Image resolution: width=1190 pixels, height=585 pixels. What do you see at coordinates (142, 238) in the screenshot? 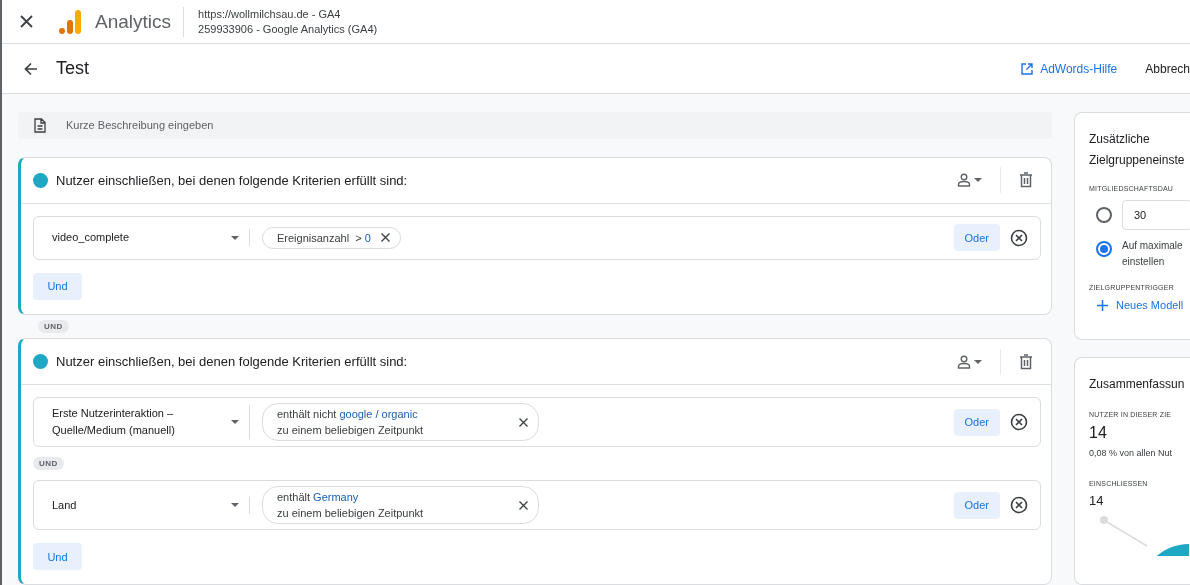
I see `dimension-select: video_complete` at bounding box center [142, 238].